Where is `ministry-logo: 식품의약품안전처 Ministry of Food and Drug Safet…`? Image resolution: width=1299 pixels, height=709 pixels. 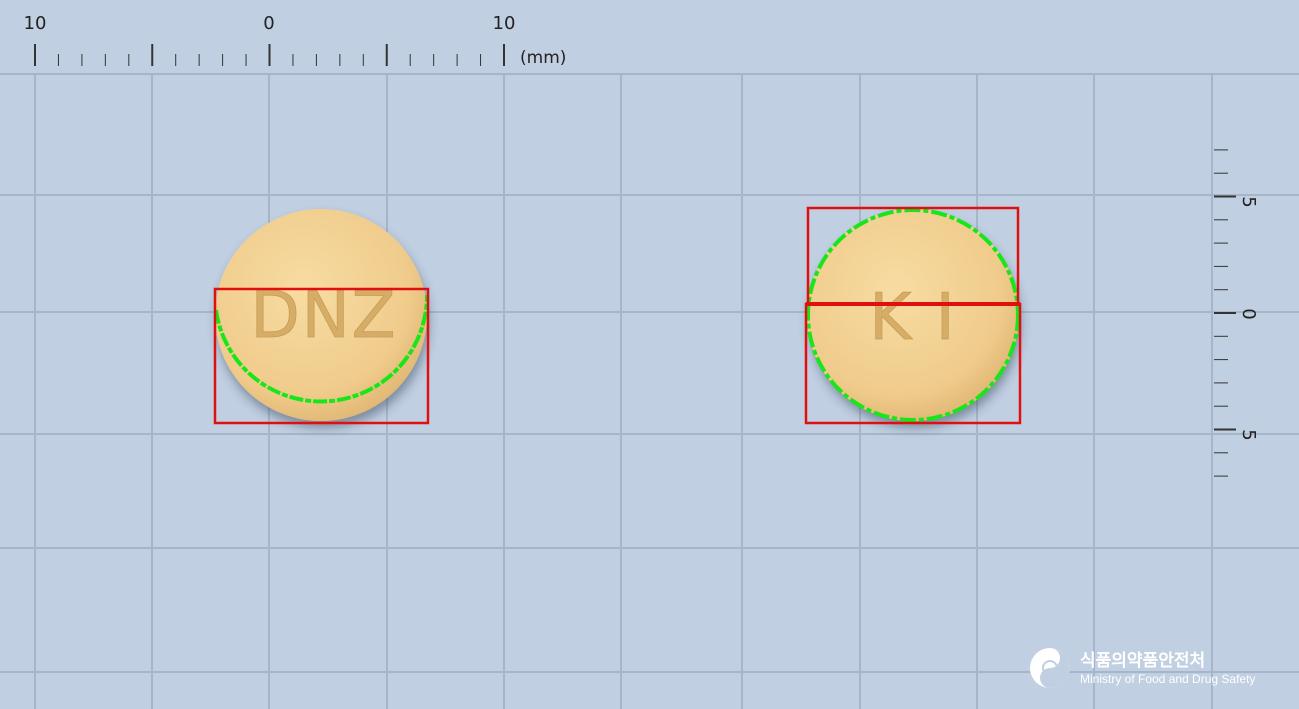 ministry-logo: 식품의약품안전처 Ministry of Food and Drug Safet… is located at coordinates (1142, 668).